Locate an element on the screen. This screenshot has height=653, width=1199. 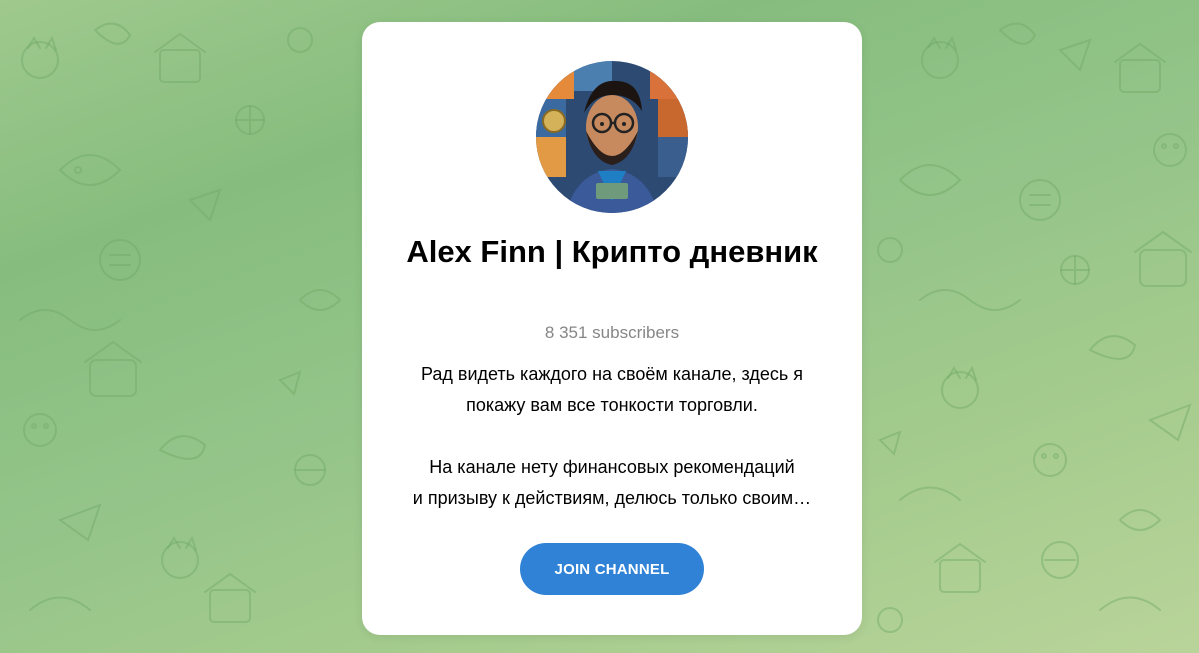
avatar-illustration-icon is located at coordinates (612, 137).